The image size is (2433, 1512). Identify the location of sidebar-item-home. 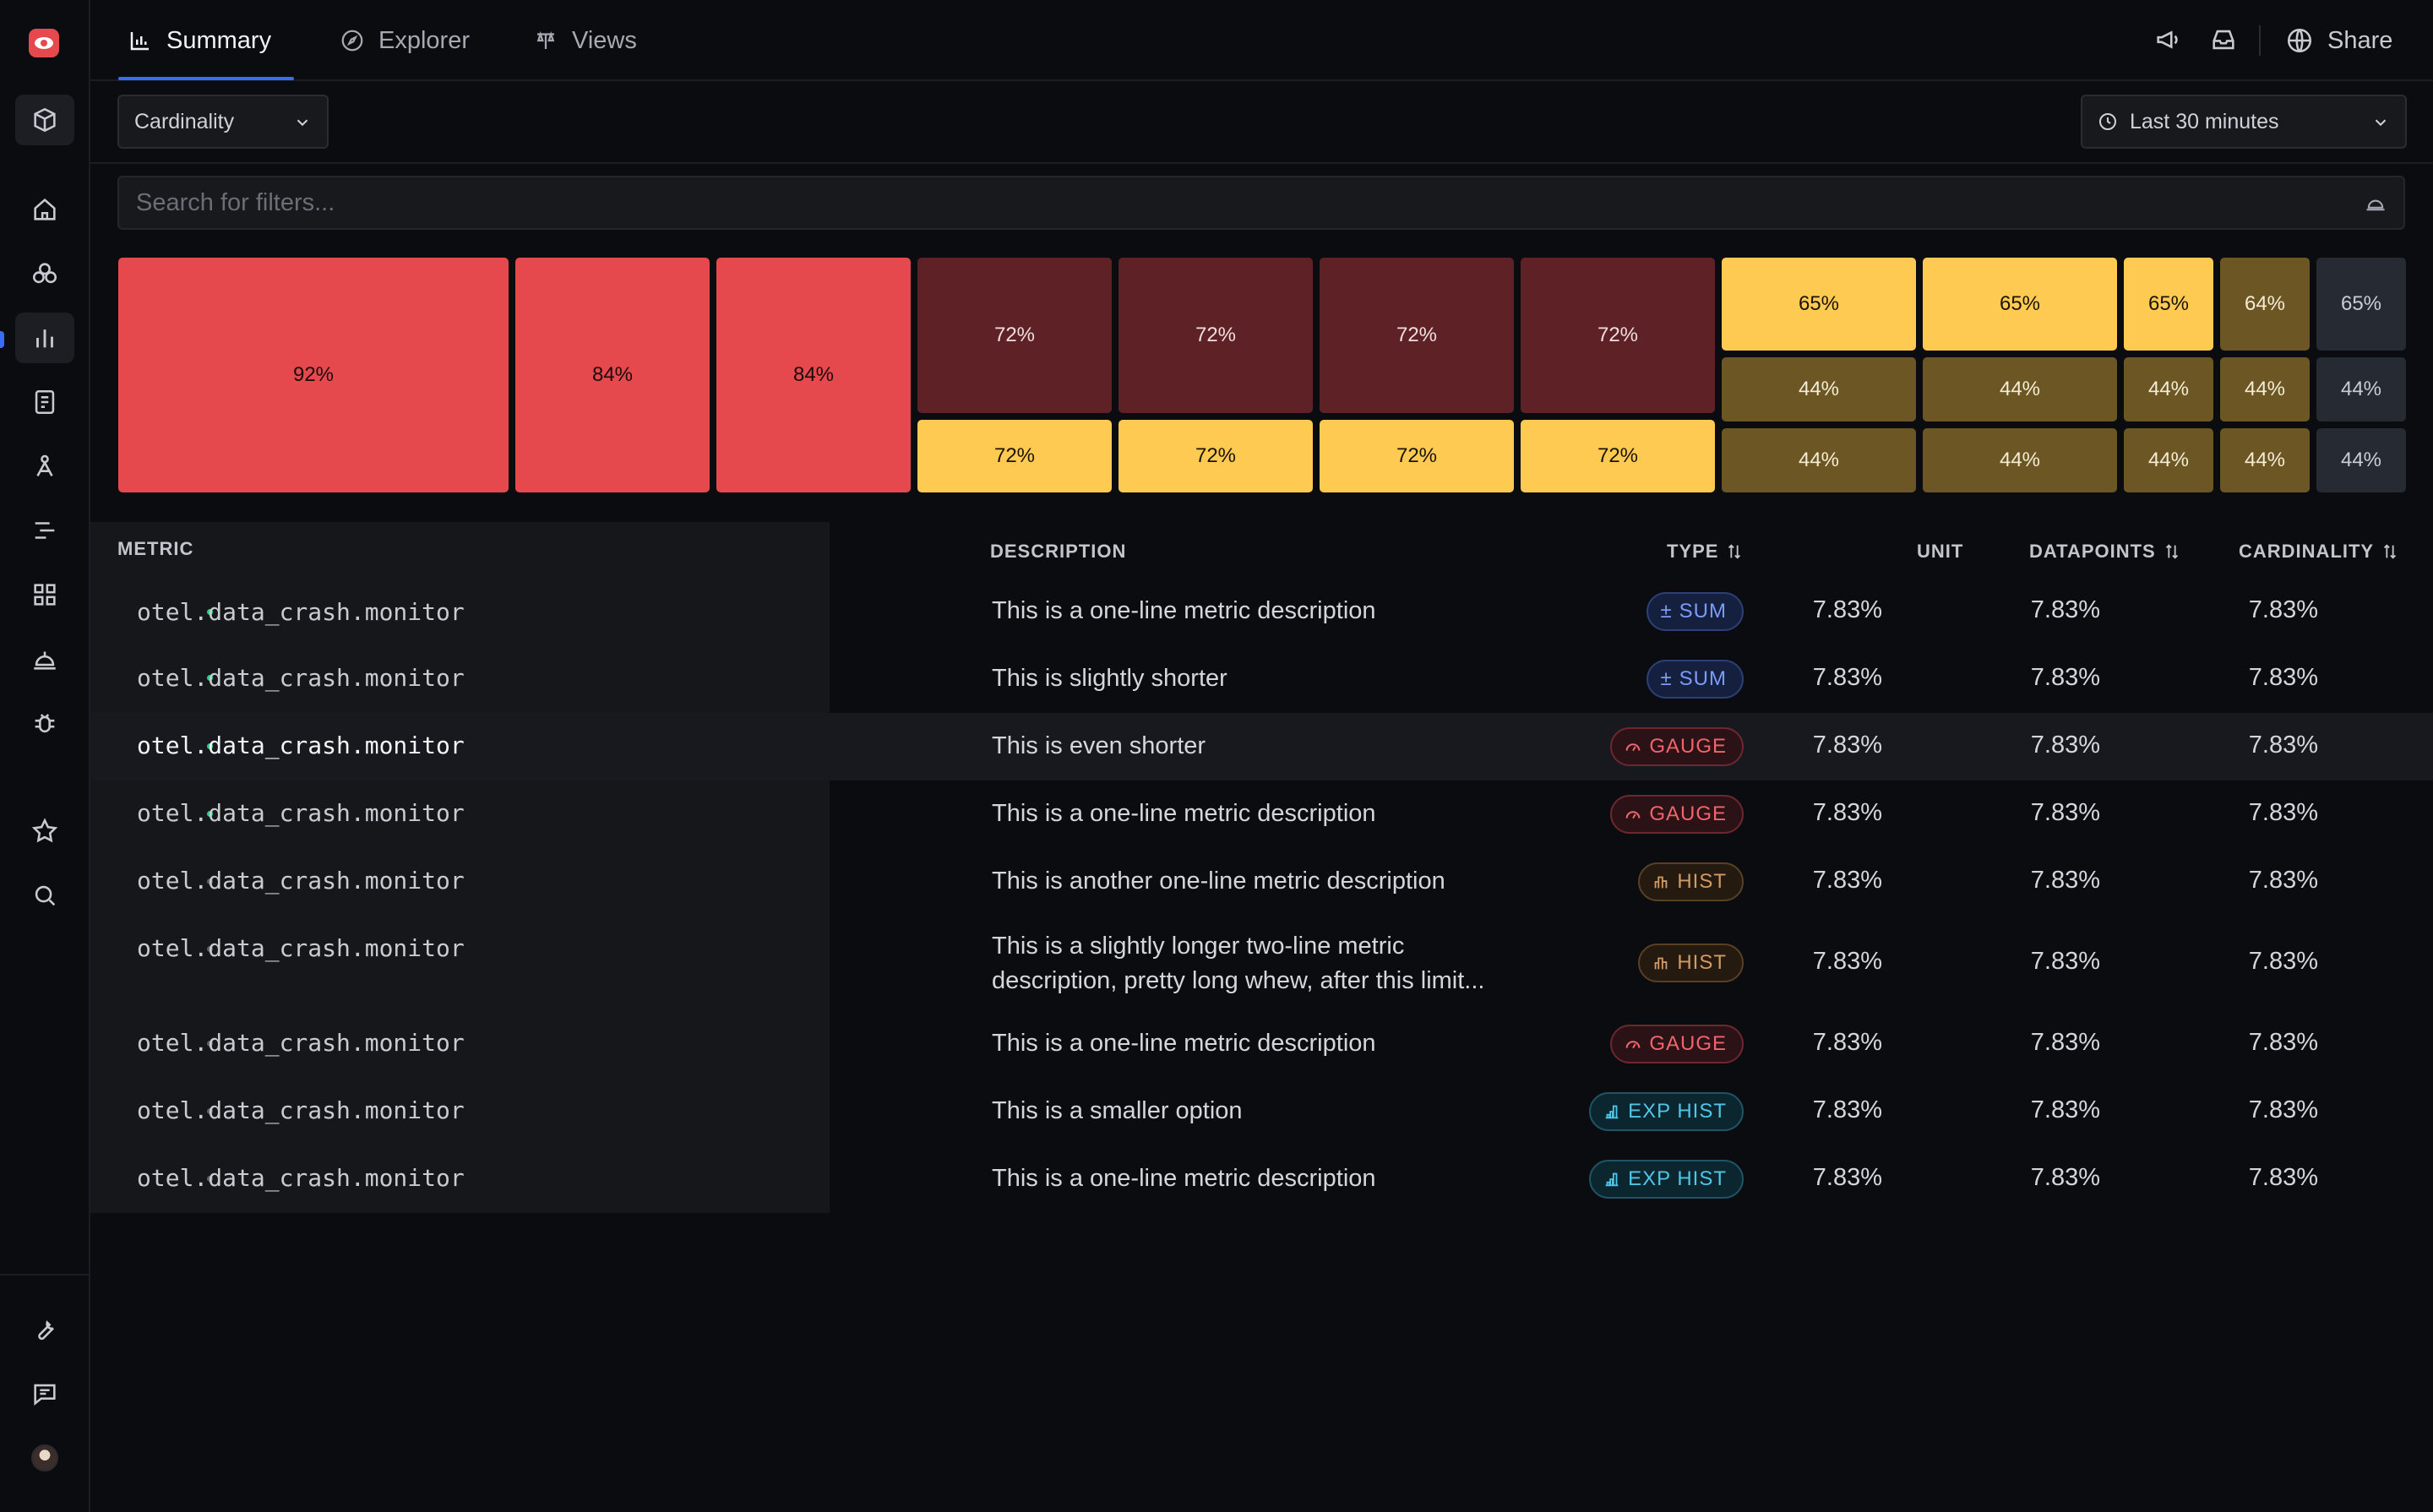
(45, 209).